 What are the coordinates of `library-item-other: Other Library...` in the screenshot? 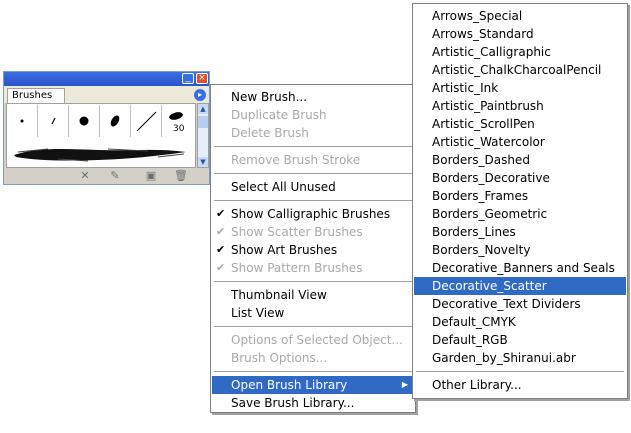 It's located at (520, 385).